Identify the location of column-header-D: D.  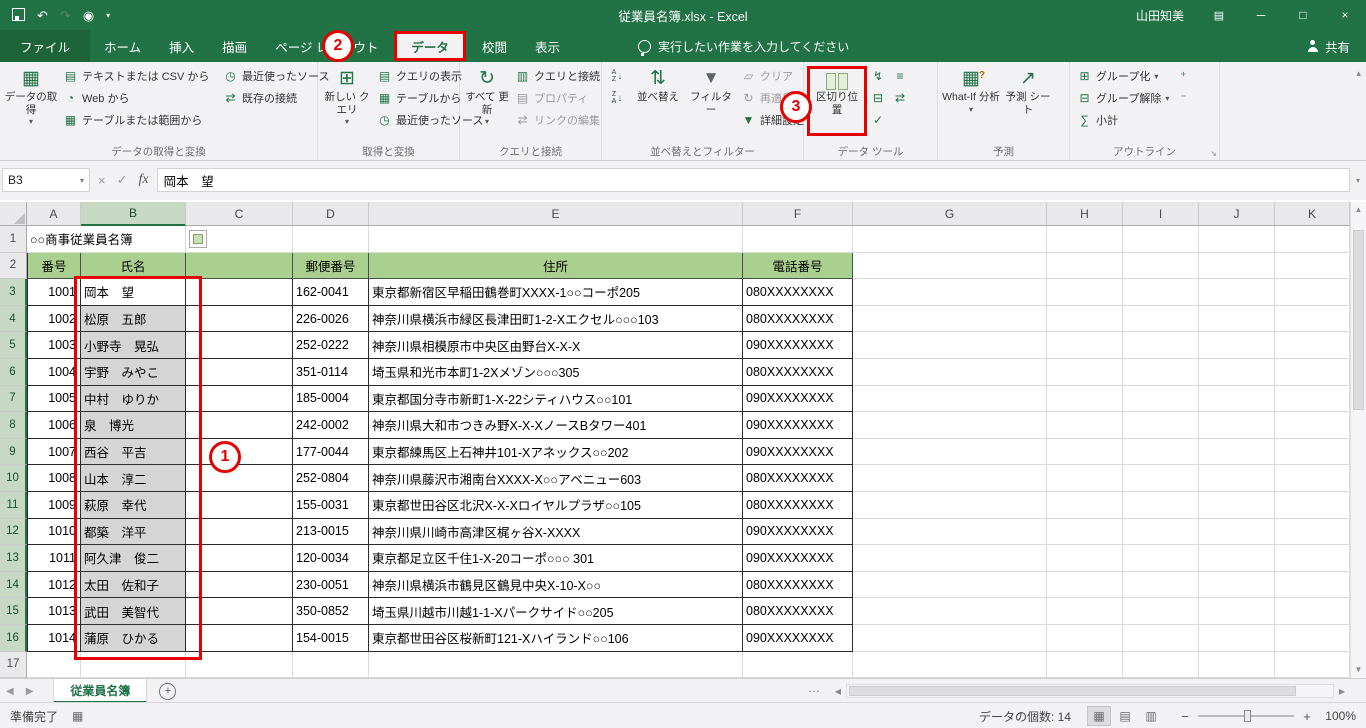
(331, 214).